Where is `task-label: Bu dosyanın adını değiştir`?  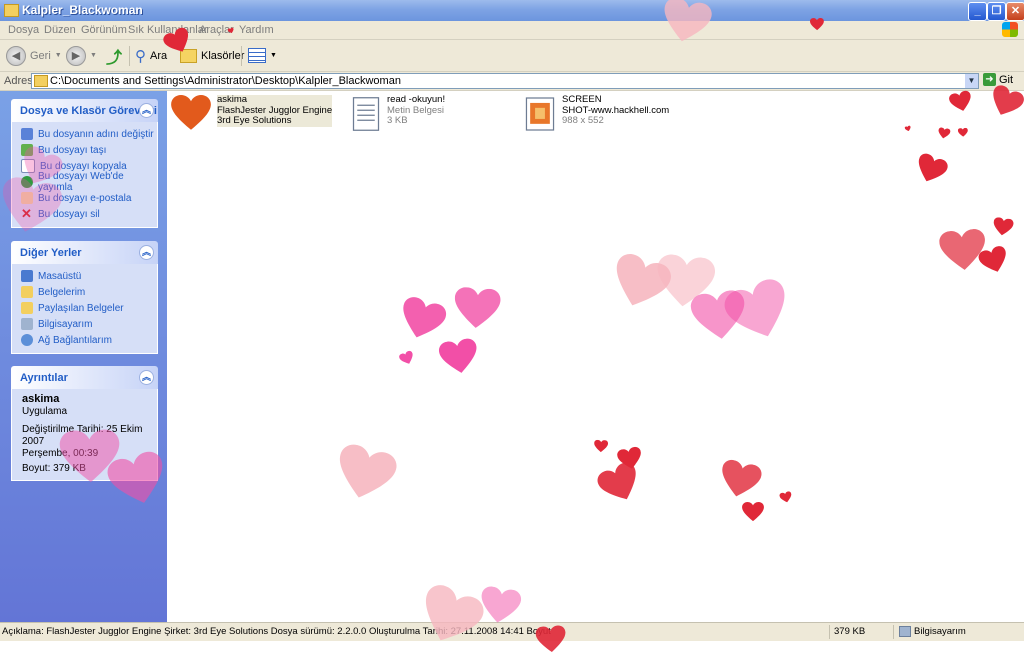
task-label: Bu dosyanın adını değiştir is located at coordinates (96, 134).